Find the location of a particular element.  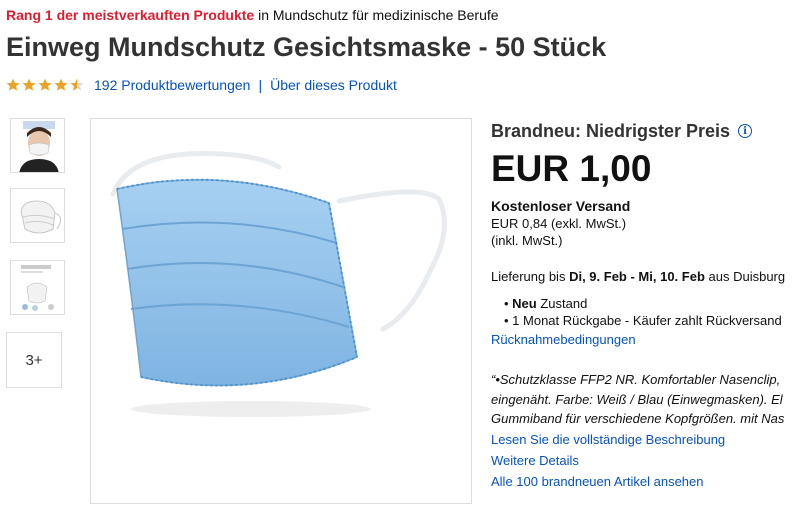

full-description-link: Lesen Sie die vollständige Beschreibung is located at coordinates (648, 439).